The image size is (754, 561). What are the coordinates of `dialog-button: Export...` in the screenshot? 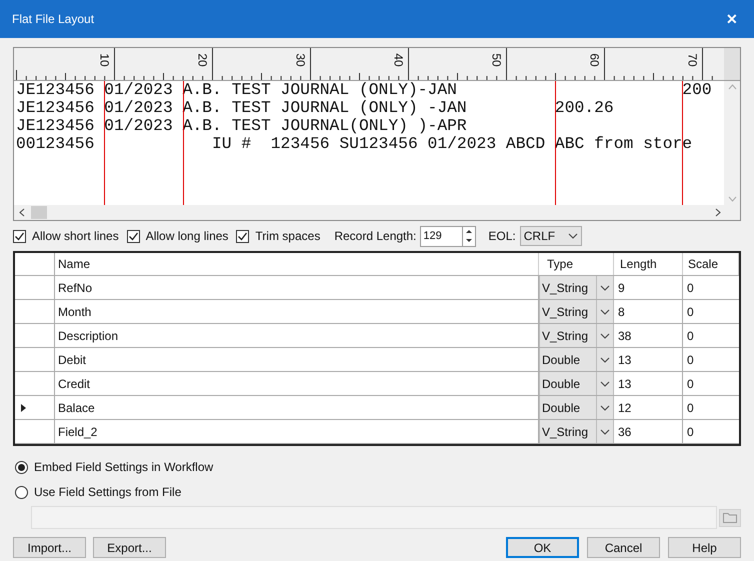 It's located at (129, 547).